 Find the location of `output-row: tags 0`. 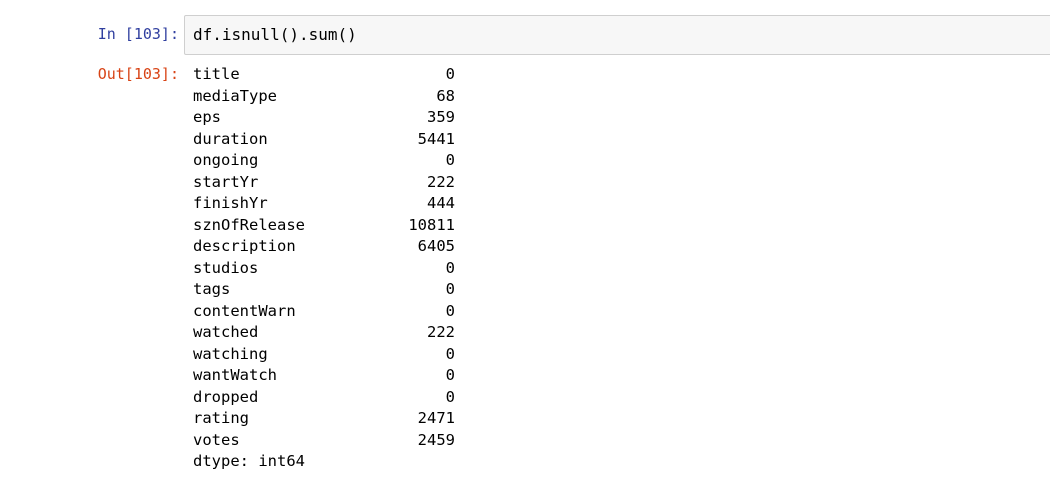

output-row: tags 0 is located at coordinates (324, 290).